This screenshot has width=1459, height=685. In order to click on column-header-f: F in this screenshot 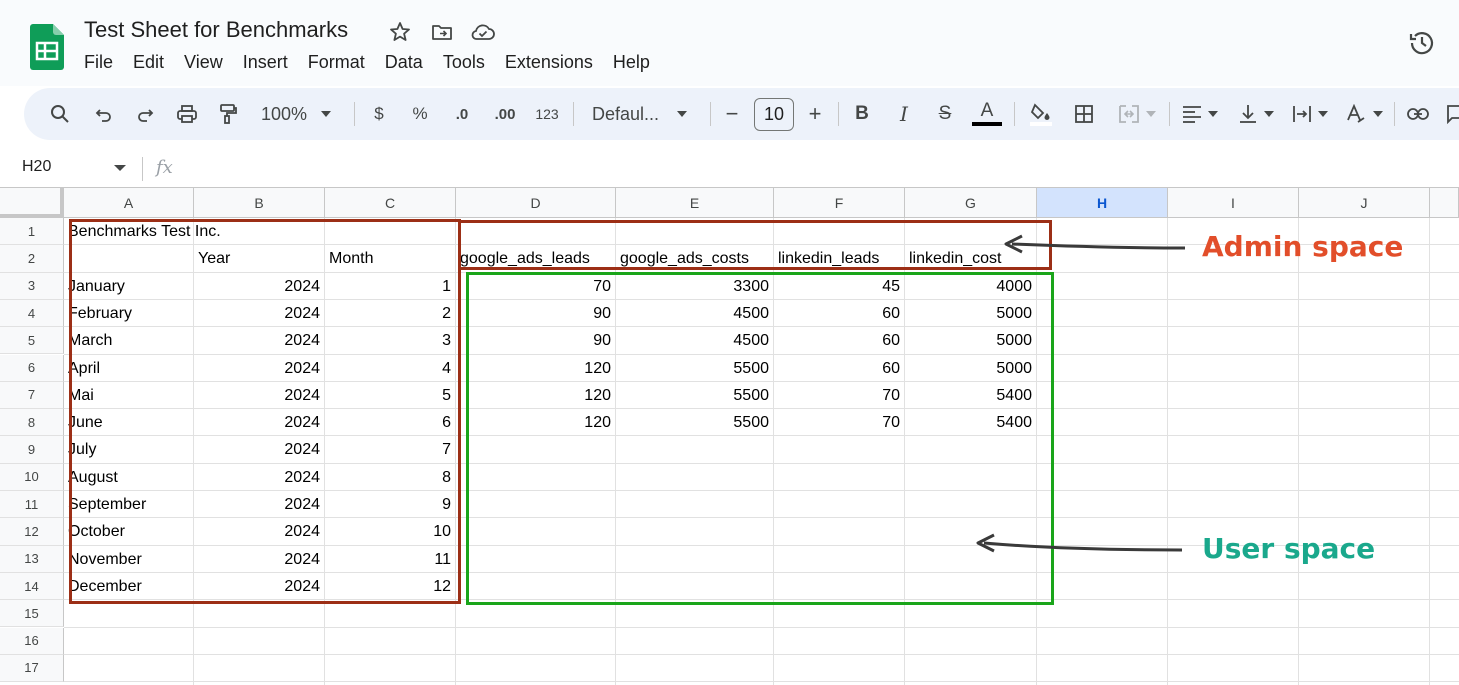, I will do `click(839, 202)`.